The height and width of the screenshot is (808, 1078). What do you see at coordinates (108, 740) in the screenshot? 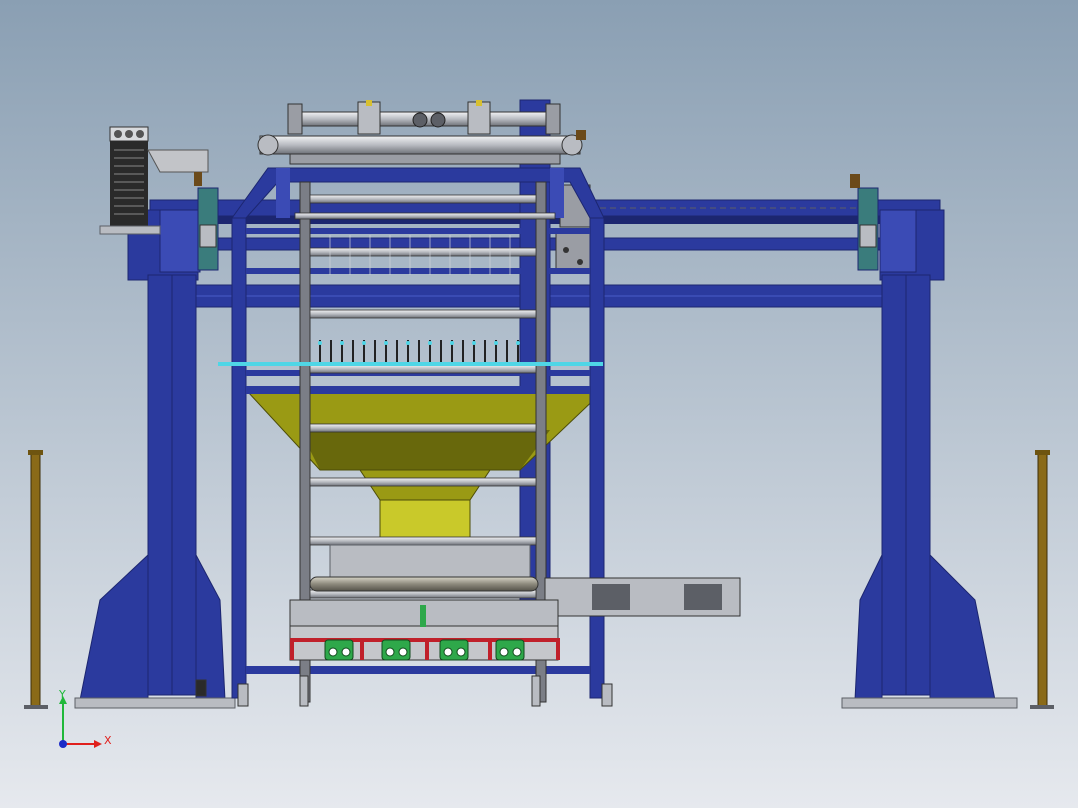
I see `x-axis-label: X` at bounding box center [108, 740].